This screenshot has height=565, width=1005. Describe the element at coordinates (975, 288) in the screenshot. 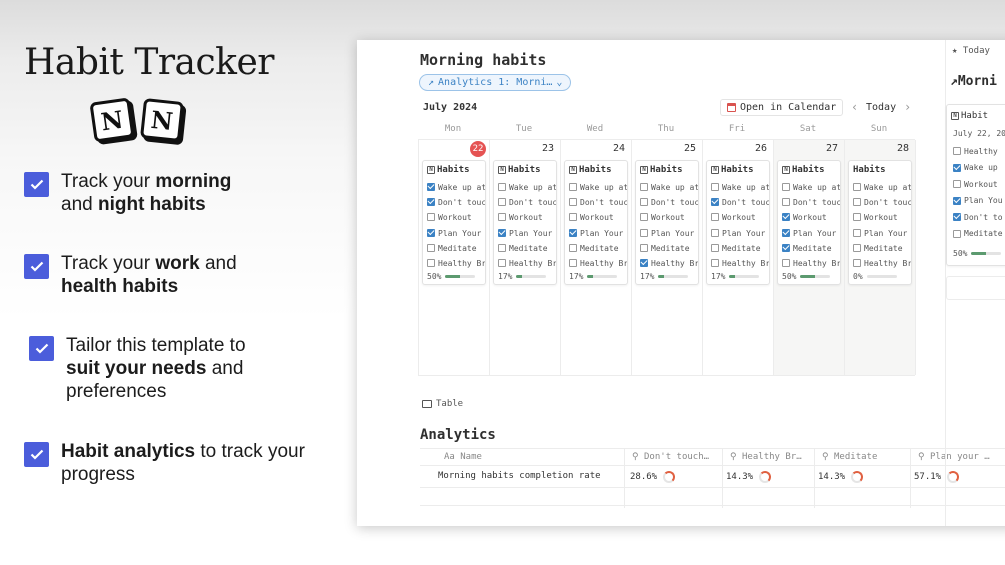

I see `side-empty-card` at that location.